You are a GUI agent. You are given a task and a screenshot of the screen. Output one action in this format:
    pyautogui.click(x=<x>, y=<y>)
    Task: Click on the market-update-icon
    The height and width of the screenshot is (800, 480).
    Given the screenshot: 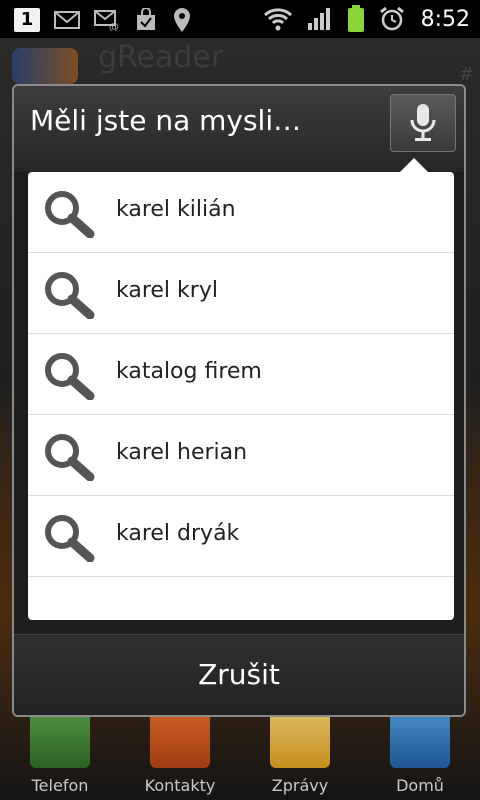 What is the action you would take?
    pyautogui.click(x=146, y=19)
    